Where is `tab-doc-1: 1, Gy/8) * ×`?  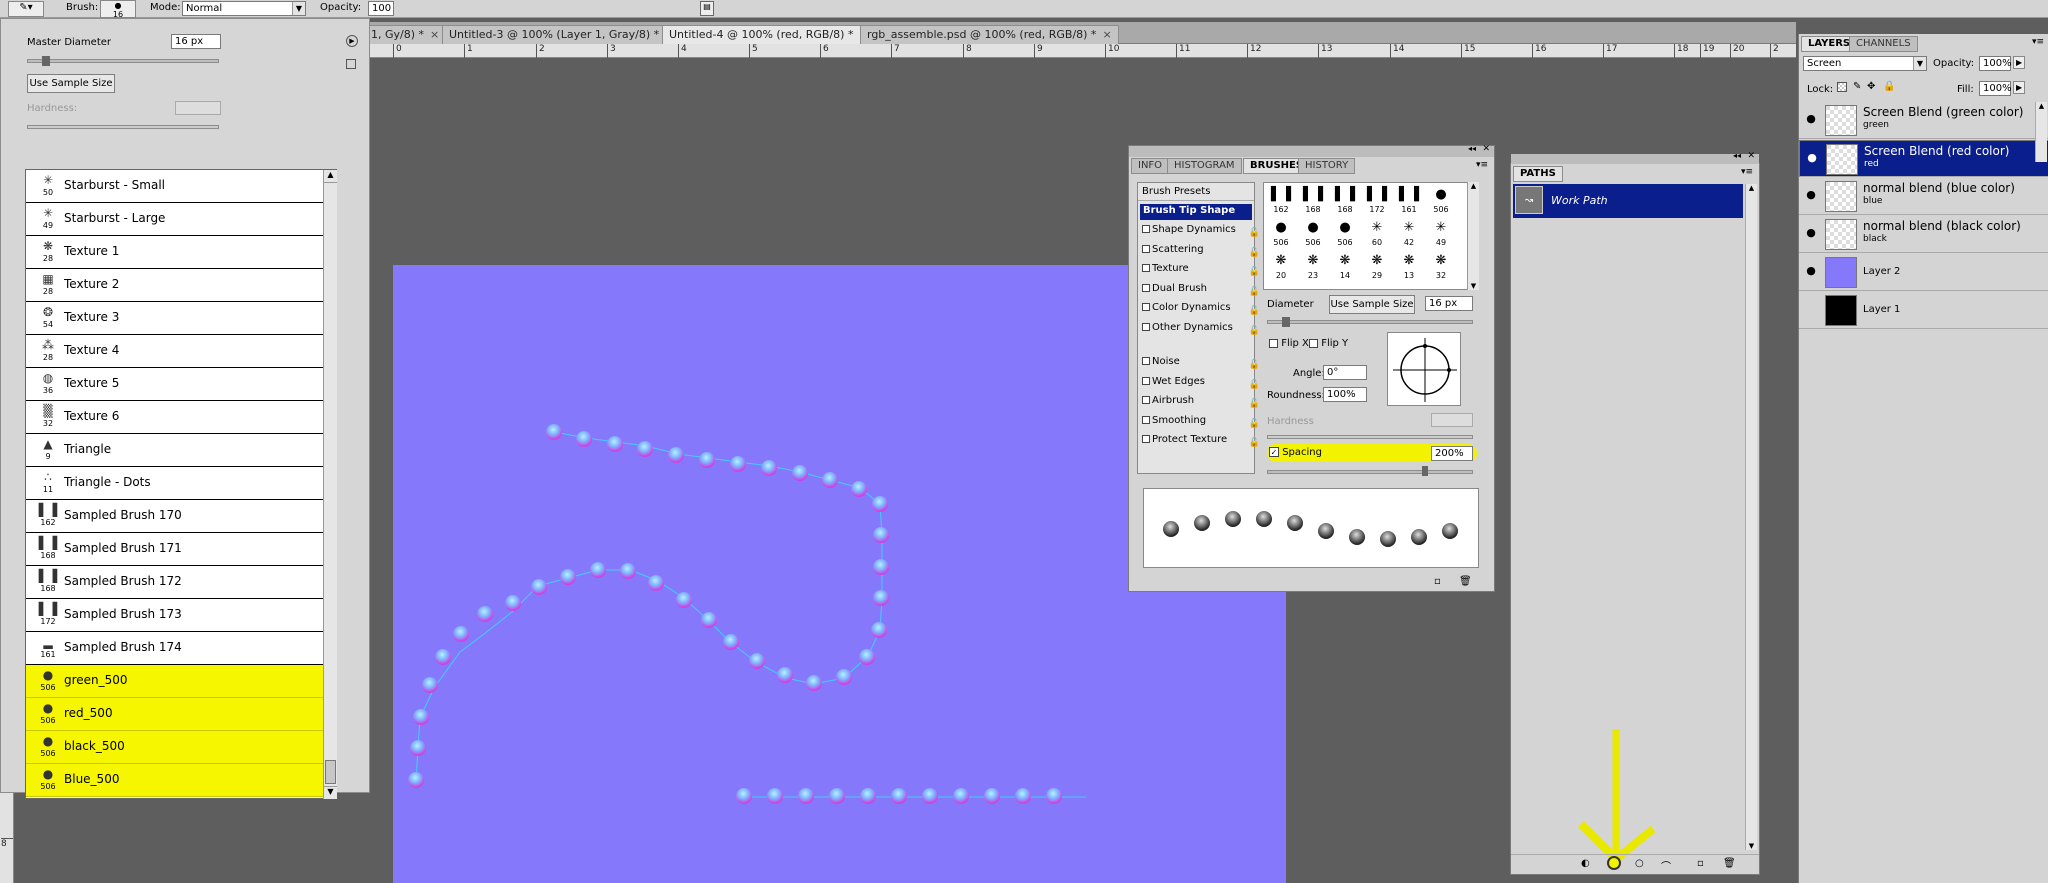
tab-doc-1: 1, Gy/8) * × is located at coordinates (405, 34).